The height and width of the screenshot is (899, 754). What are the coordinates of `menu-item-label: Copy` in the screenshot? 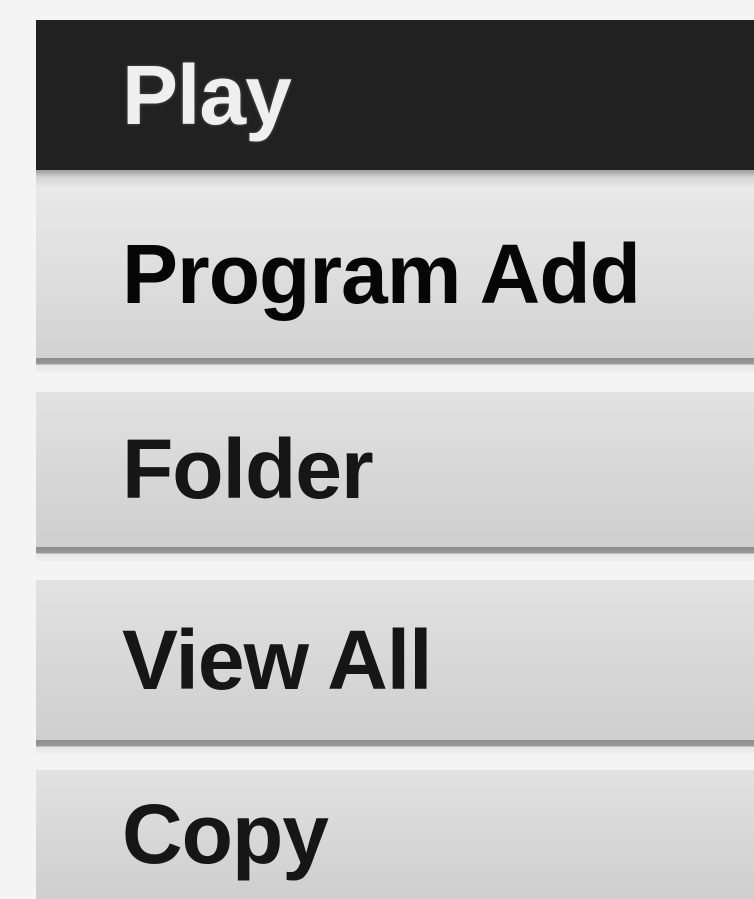 It's located at (225, 834).